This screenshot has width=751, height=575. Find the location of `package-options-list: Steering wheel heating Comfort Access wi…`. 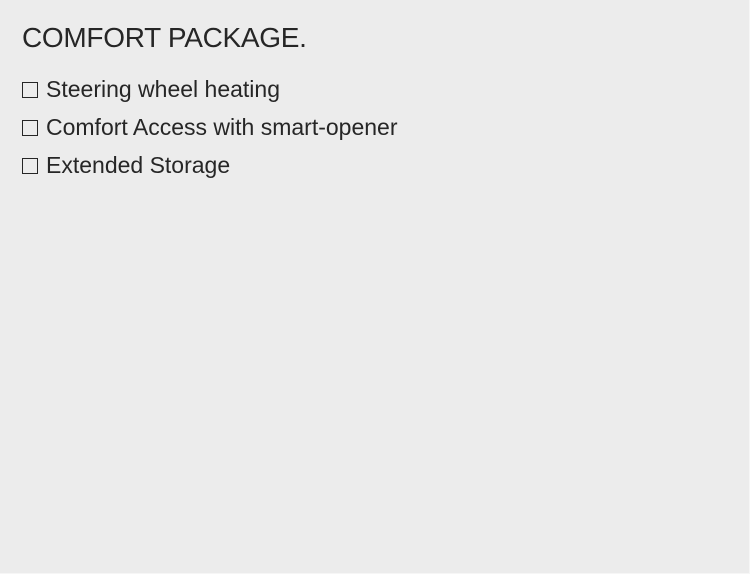

package-options-list: Steering wheel heating Comfort Access wi… is located at coordinates (210, 127).